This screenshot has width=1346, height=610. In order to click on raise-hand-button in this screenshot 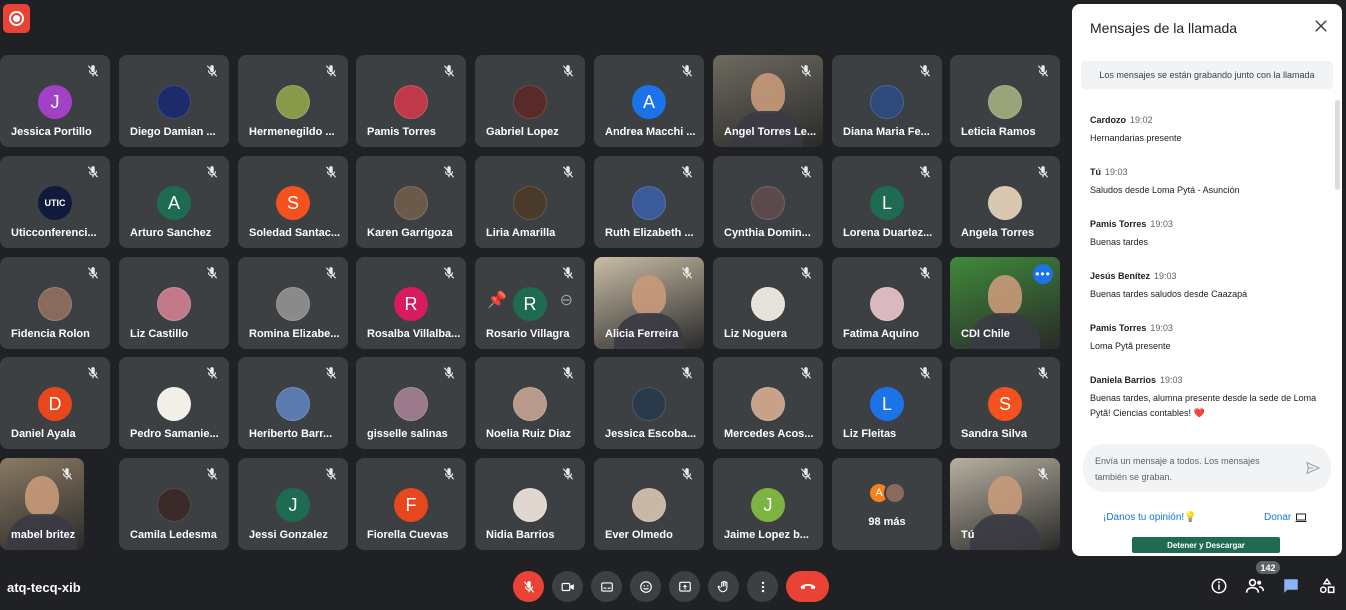, I will do `click(723, 586)`.